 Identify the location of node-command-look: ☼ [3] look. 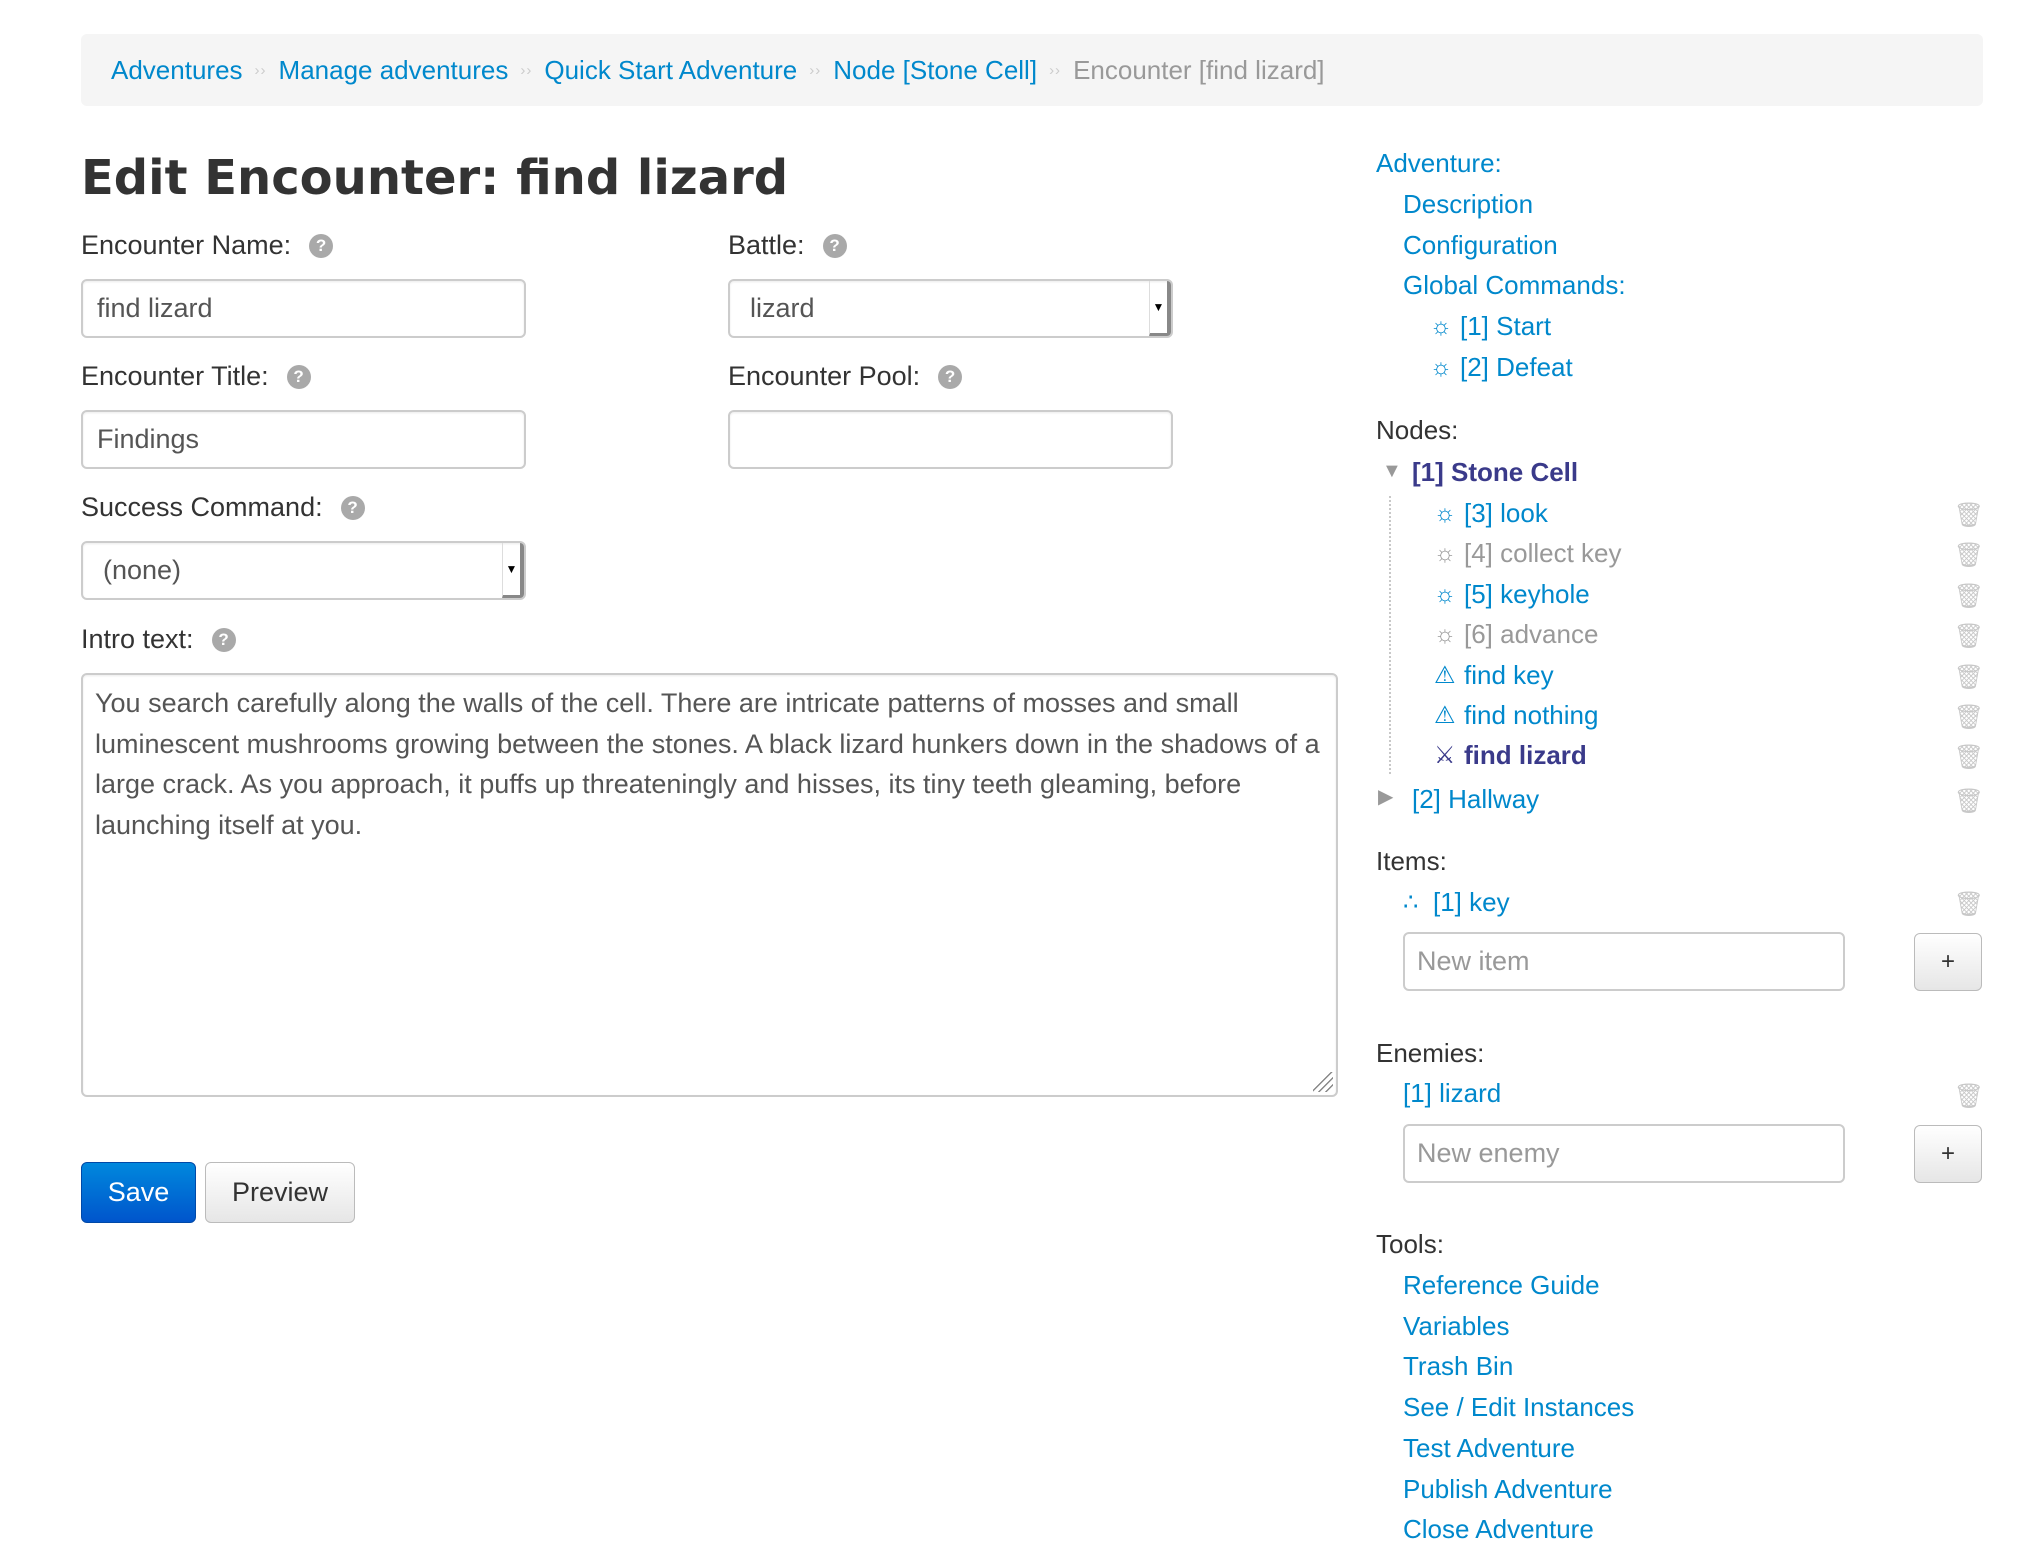
(1491, 513).